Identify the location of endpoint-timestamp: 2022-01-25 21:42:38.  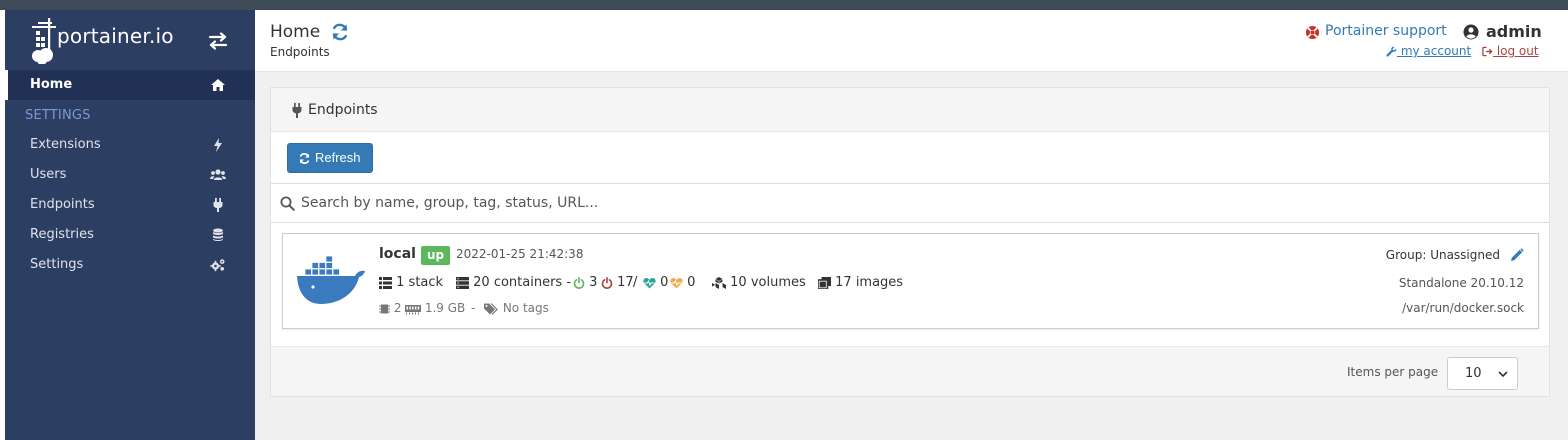
(520, 254).